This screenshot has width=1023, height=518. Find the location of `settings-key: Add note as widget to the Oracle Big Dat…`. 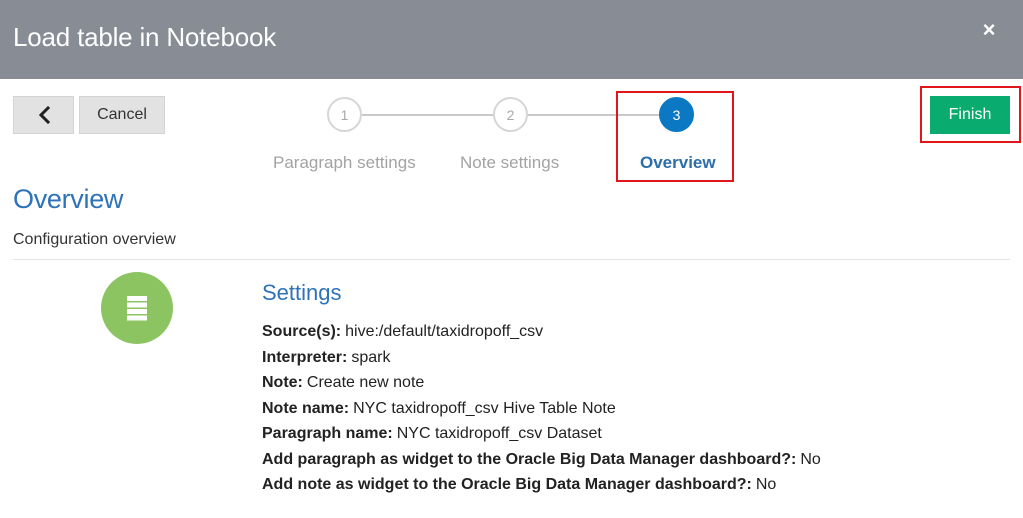

settings-key: Add note as widget to the Oracle Big Dat… is located at coordinates (507, 484).